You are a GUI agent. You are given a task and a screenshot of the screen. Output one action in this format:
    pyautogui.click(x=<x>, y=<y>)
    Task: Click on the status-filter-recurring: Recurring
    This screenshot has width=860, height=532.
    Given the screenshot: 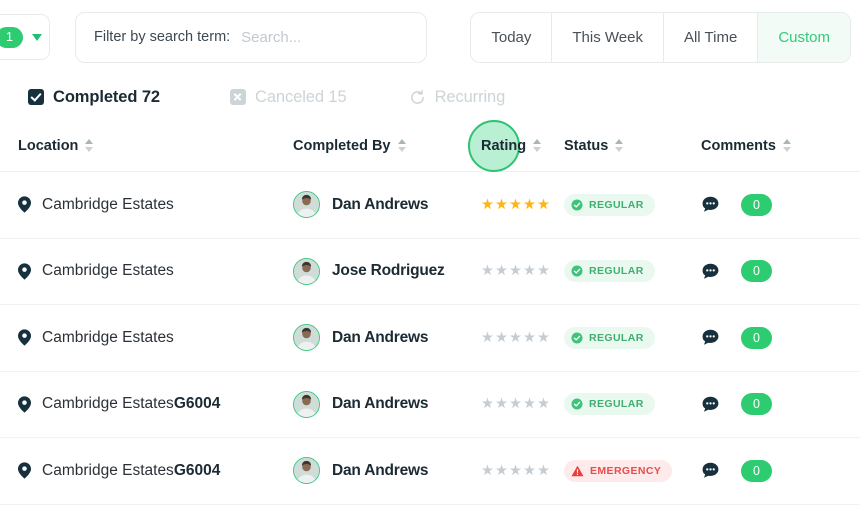 What is the action you would take?
    pyautogui.click(x=457, y=97)
    